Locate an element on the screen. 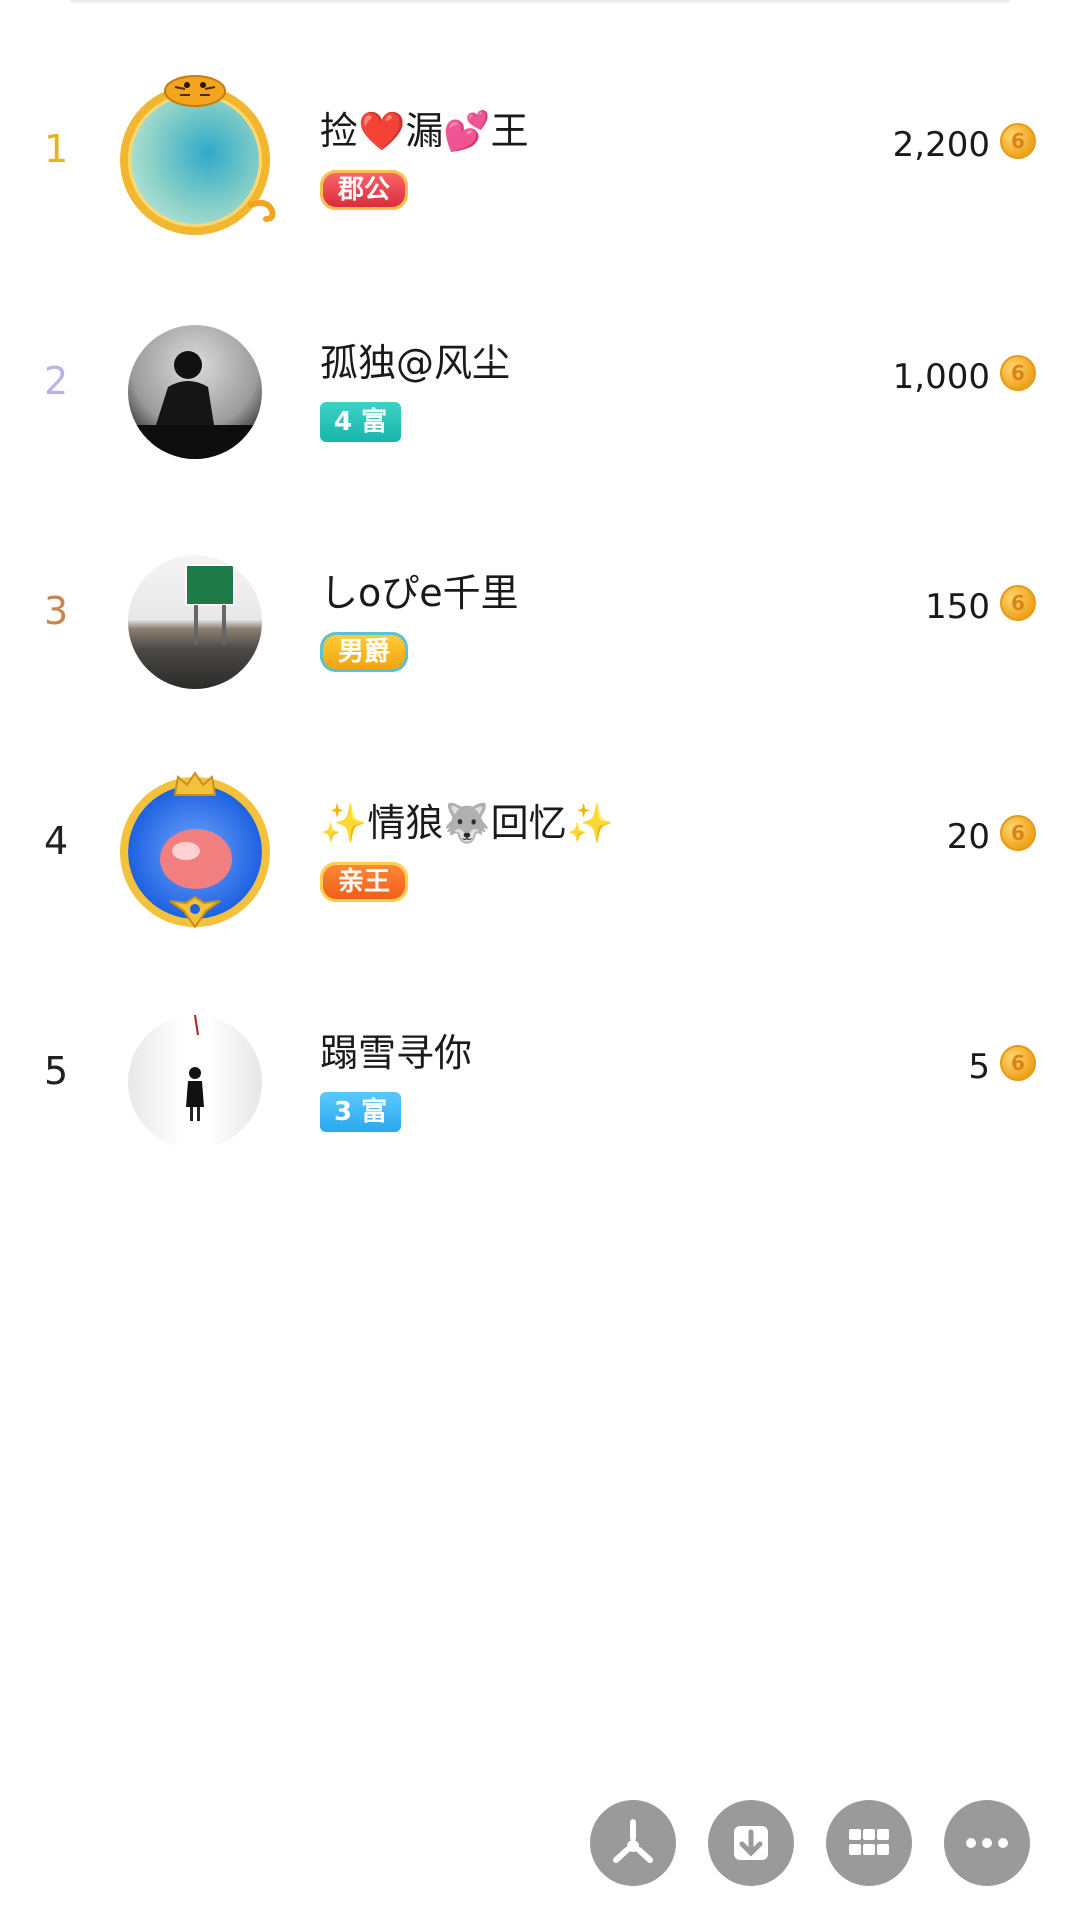 The height and width of the screenshot is (1920, 1080). list-item: 2 孤独@风尘 4 富 1,000 6 is located at coordinates (540, 387).